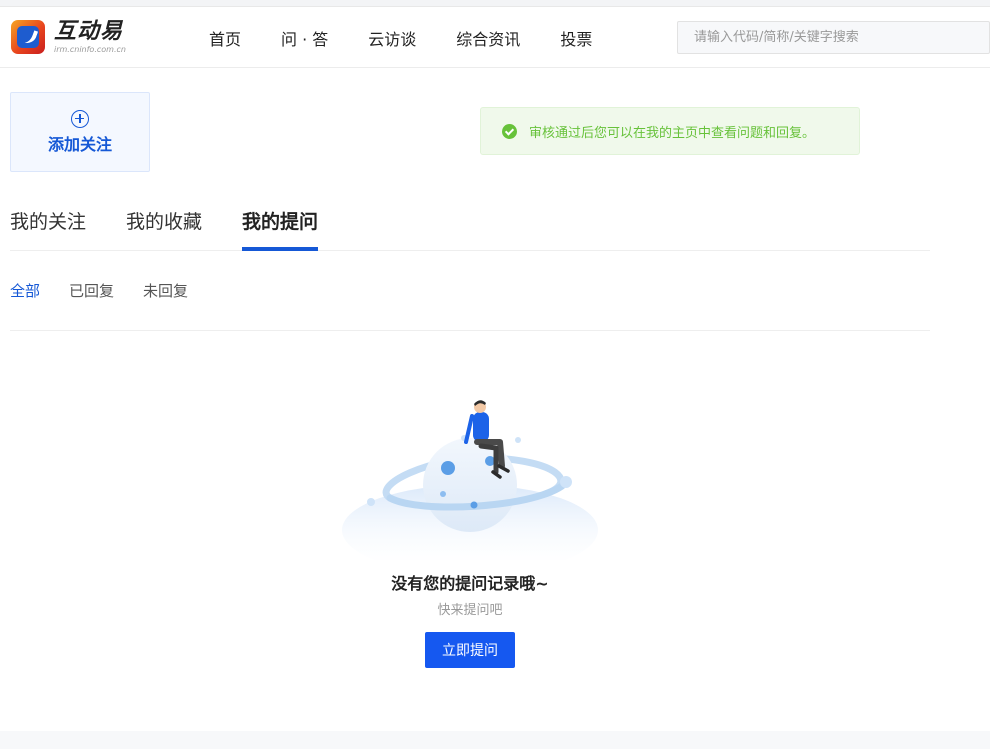 This screenshot has height=749, width=990. I want to click on check-circle-icon, so click(509, 131).